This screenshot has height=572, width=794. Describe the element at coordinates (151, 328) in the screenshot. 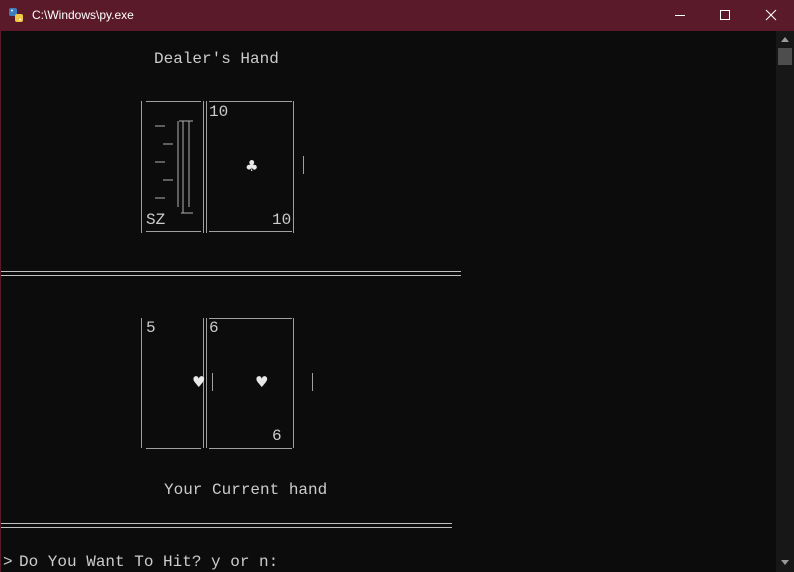

I see `card-rank-top: 5` at that location.